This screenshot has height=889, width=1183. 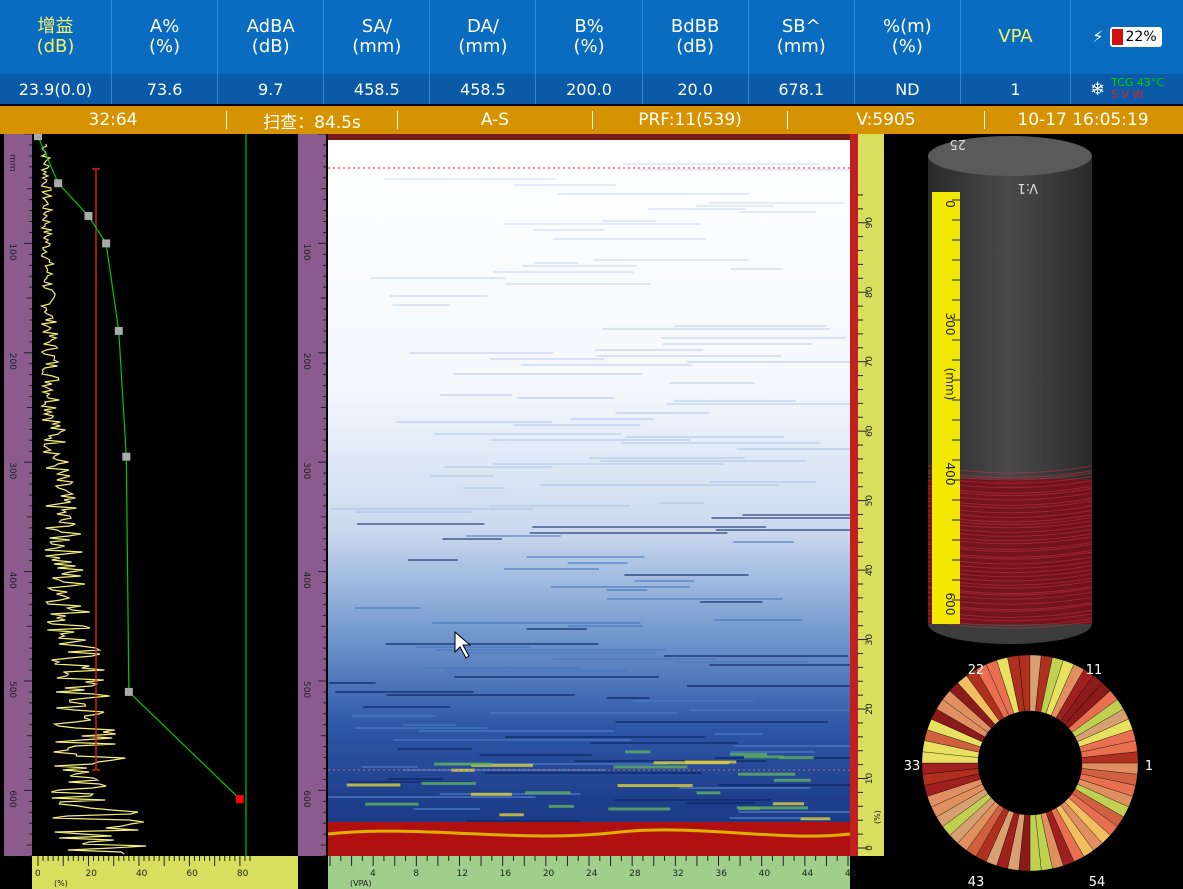 What do you see at coordinates (1028, 187) in the screenshot?
I see `cylinder-view-label: V:1` at bounding box center [1028, 187].